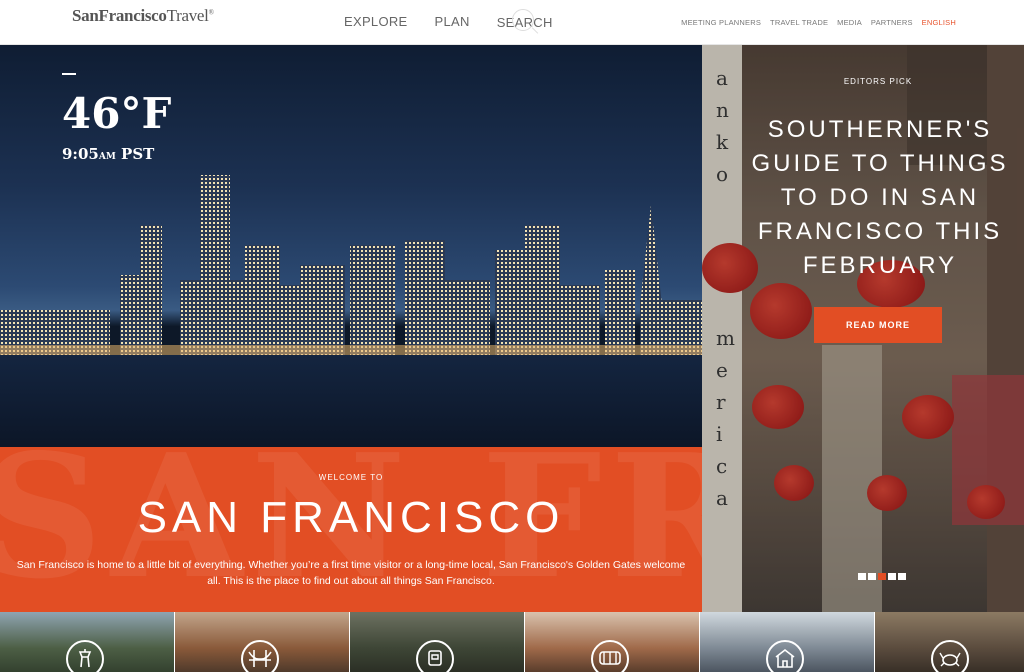  I want to click on language-selector: ENGLISH, so click(939, 22).